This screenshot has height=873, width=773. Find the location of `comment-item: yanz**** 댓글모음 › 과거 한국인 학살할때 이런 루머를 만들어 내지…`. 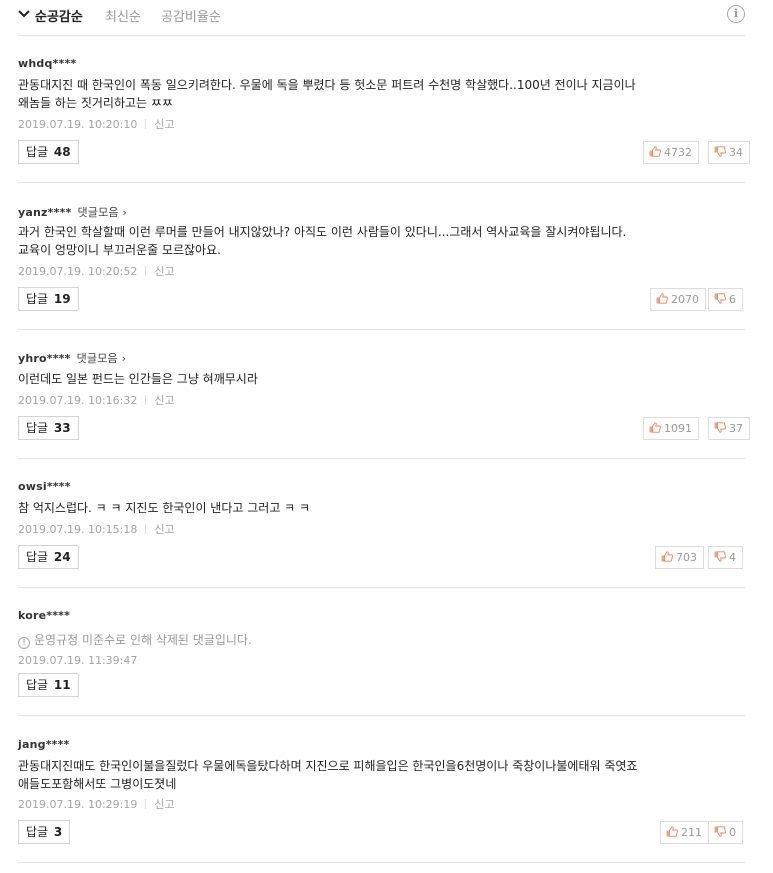

comment-item: yanz**** 댓글모음 › 과거 한국인 학살할때 이런 루머를 만들어 내지… is located at coordinates (381, 267).